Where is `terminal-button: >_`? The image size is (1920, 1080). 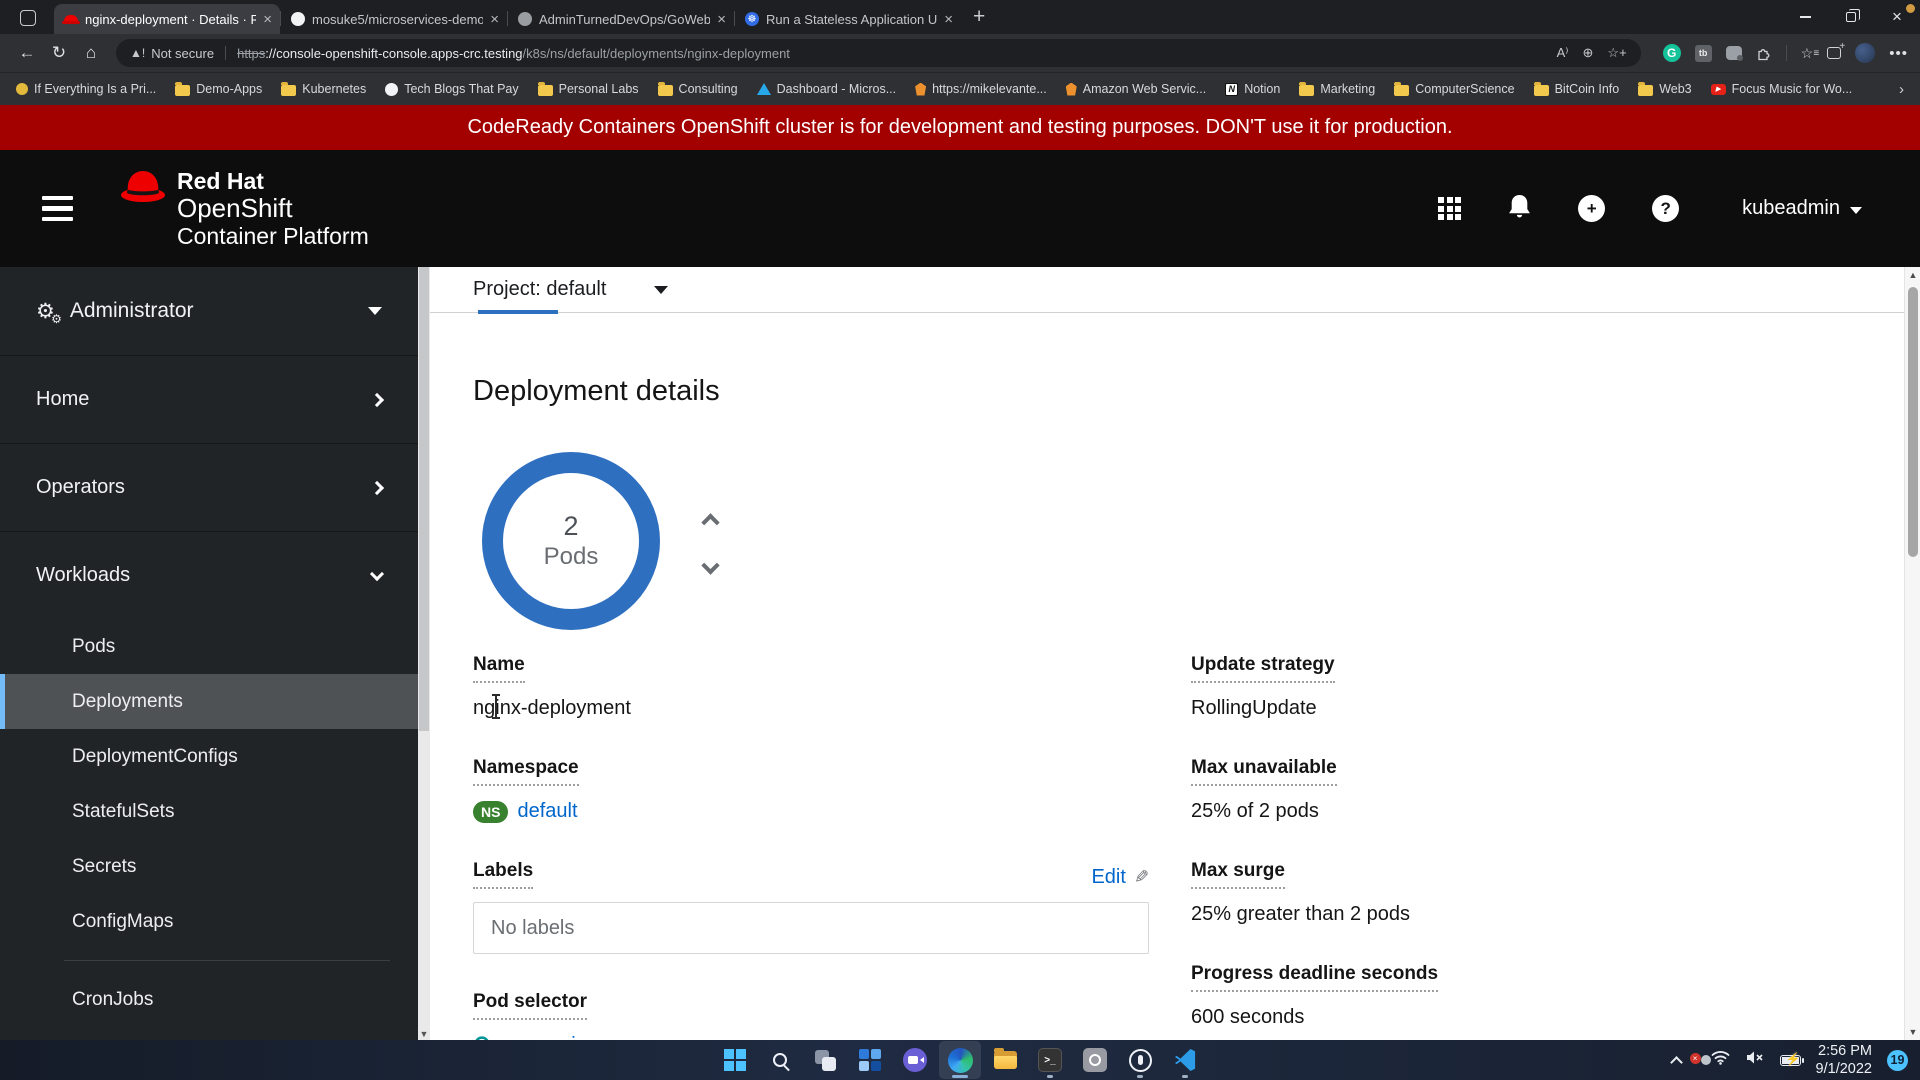 terminal-button: >_ is located at coordinates (1050, 1060).